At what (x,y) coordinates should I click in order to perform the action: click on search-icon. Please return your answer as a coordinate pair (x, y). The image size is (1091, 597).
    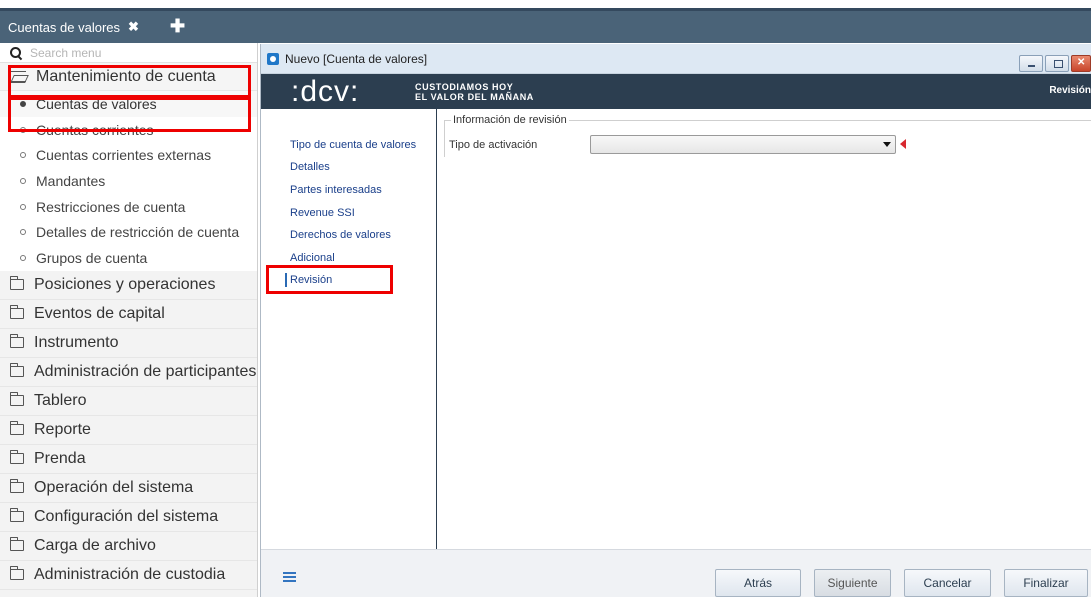
    Looking at the image, I should click on (16, 52).